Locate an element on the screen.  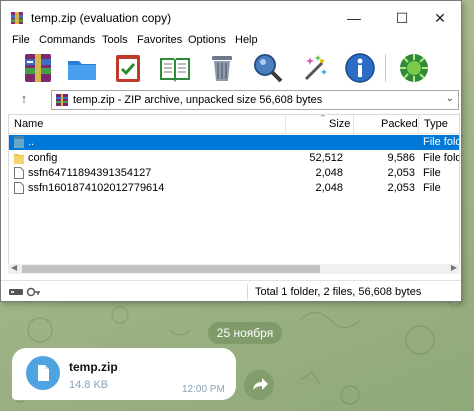
status-bar: Total 1 folder, 2 files, 56,608 bytes is located at coordinates (231, 291).